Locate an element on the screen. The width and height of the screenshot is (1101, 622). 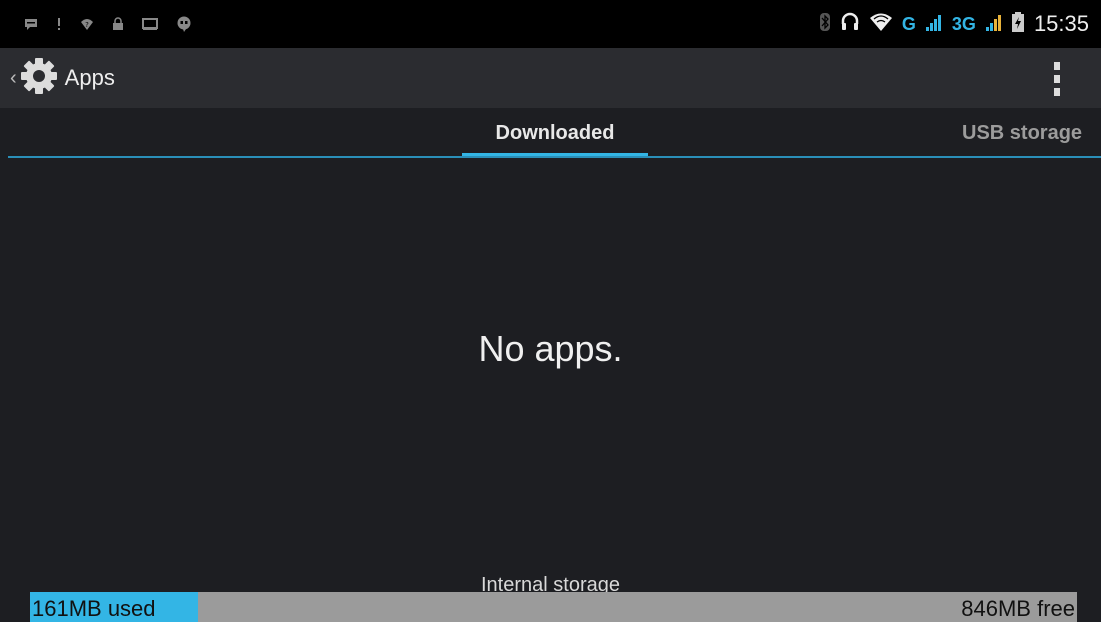
network-type-label-2: 3G is located at coordinates (963, 23).